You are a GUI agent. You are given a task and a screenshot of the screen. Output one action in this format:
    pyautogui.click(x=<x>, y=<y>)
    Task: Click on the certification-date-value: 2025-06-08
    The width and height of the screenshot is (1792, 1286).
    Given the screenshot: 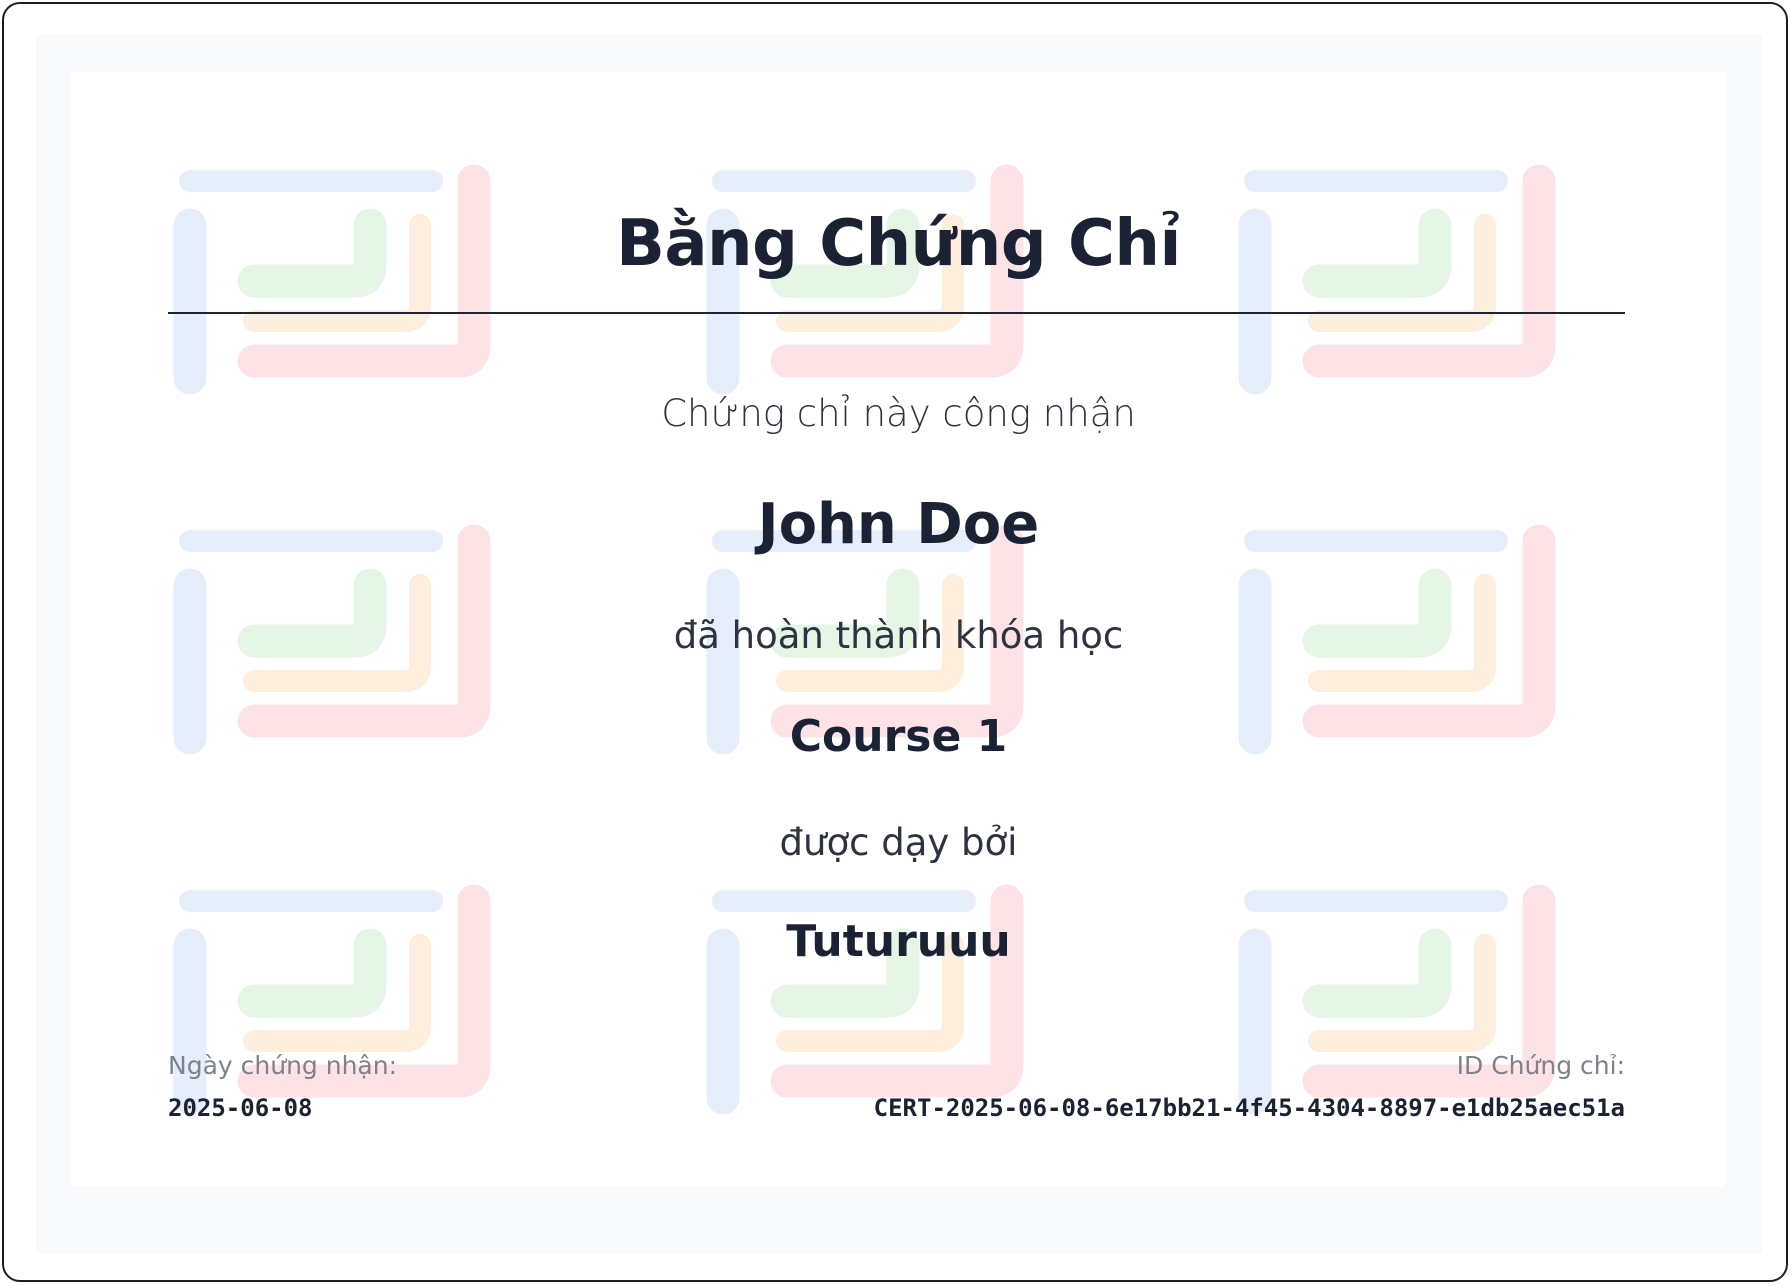 What is the action you would take?
    pyautogui.click(x=240, y=1108)
    